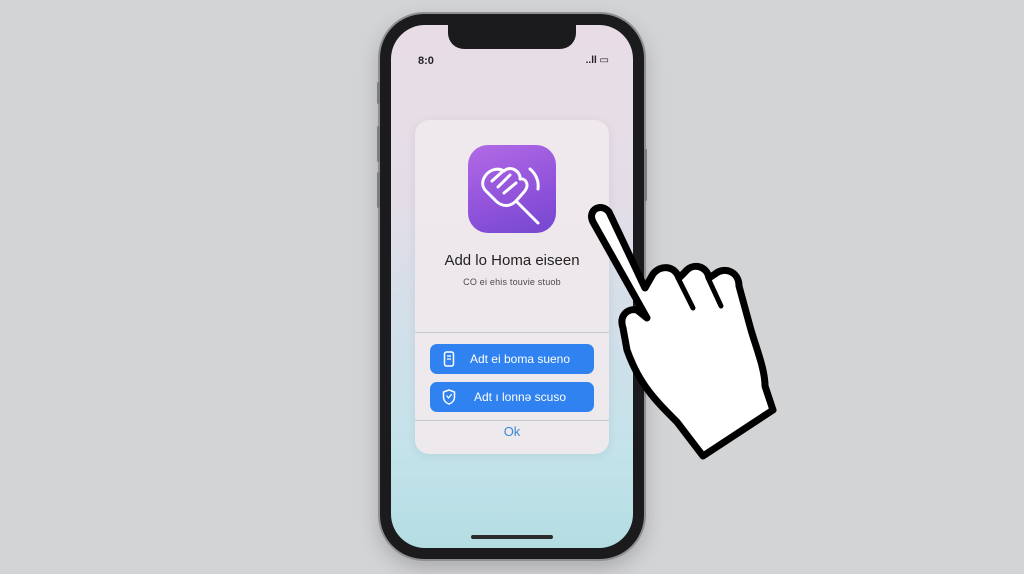 The image size is (1024, 574). I want to click on status-indicators: ..ll ▭, so click(597, 60).